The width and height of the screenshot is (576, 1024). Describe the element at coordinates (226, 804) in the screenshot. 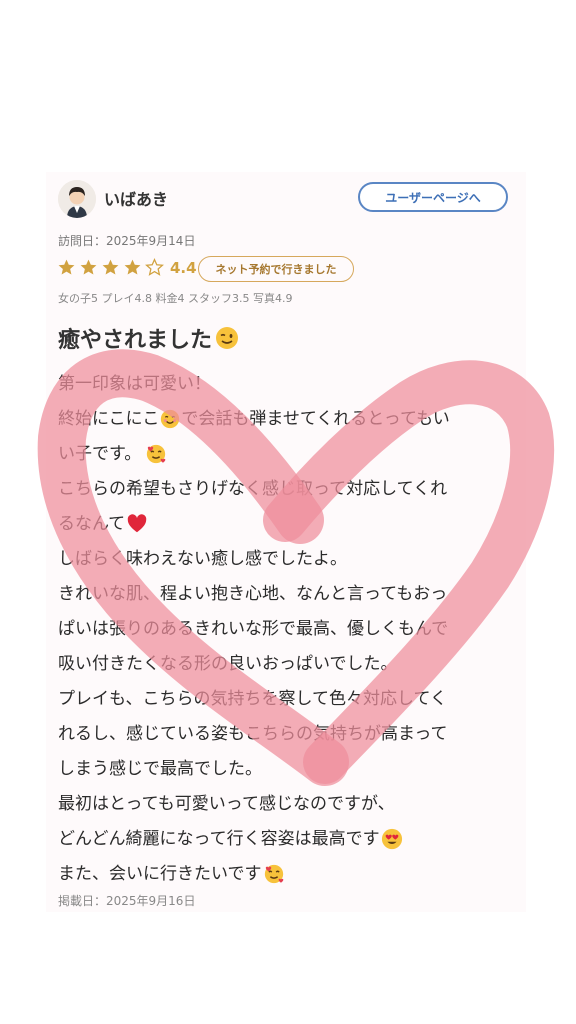

I see `review-line: 最初はとっても可愛いって感じなのですが、` at that location.